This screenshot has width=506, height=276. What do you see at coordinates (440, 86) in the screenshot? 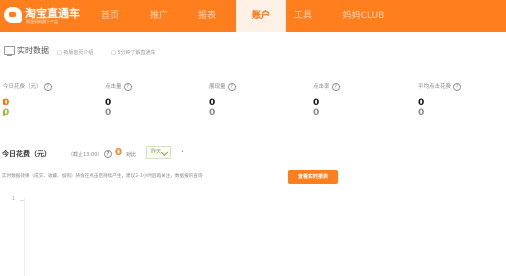
I see `metric-label-average-click-cost: 平均点击花费?` at bounding box center [440, 86].